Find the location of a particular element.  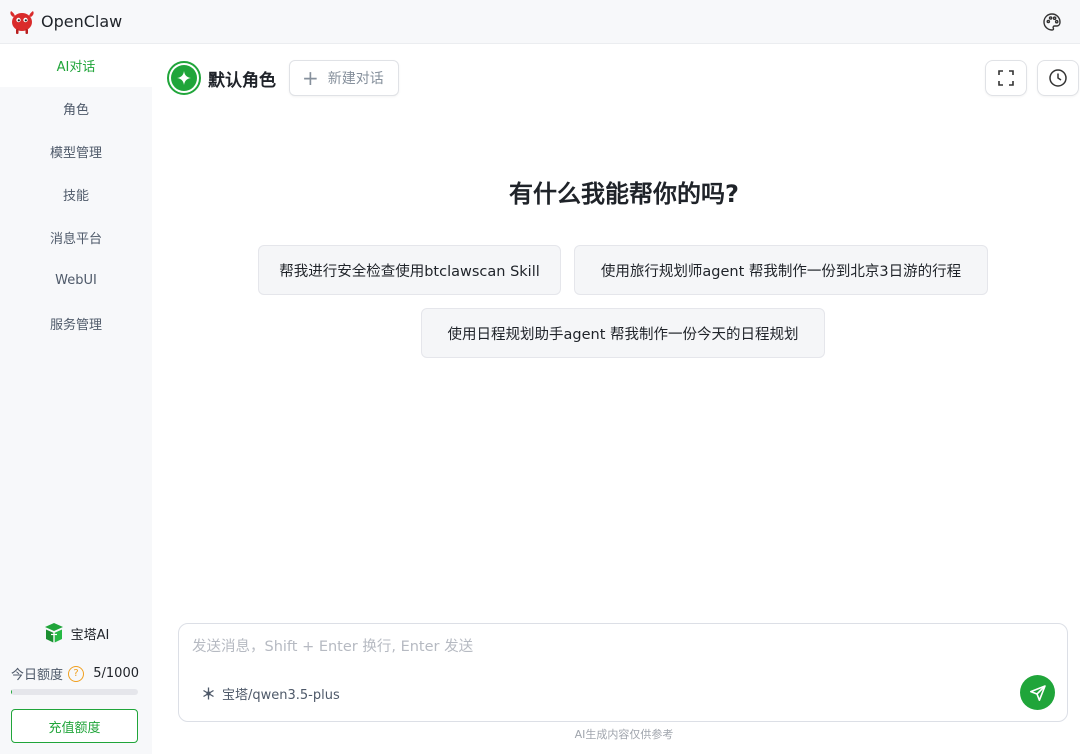

sidebar-item-label: 技能 is located at coordinates (75, 196).